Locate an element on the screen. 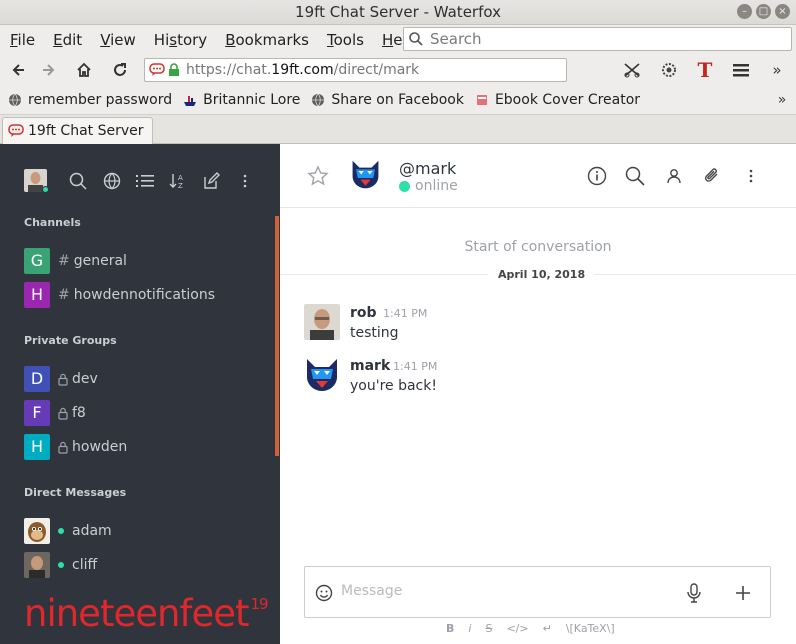 The image size is (796, 644). sidebar-scrollbar is located at coordinates (277, 336).